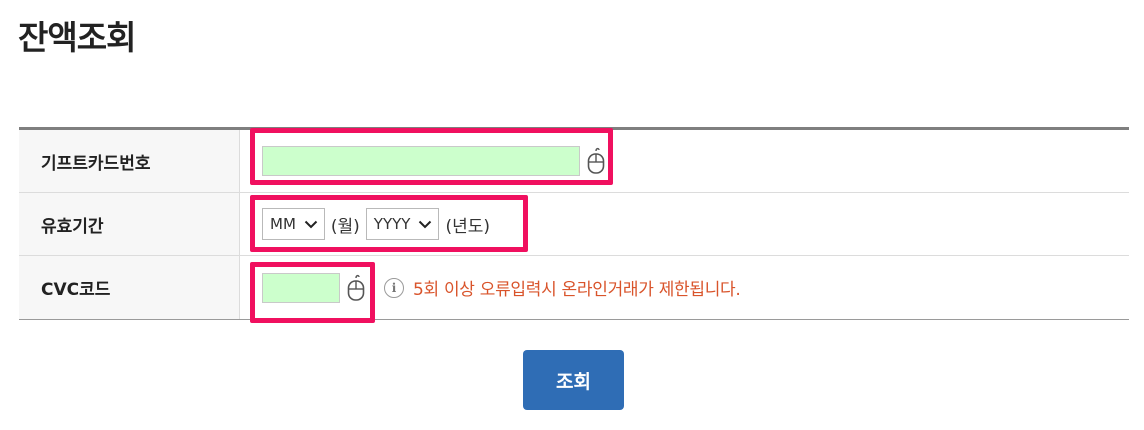 The width and height of the screenshot is (1144, 430). Describe the element at coordinates (574, 224) in the screenshot. I see `expiry-row: 유효기간 MM (월) YYYY (년도)` at that location.